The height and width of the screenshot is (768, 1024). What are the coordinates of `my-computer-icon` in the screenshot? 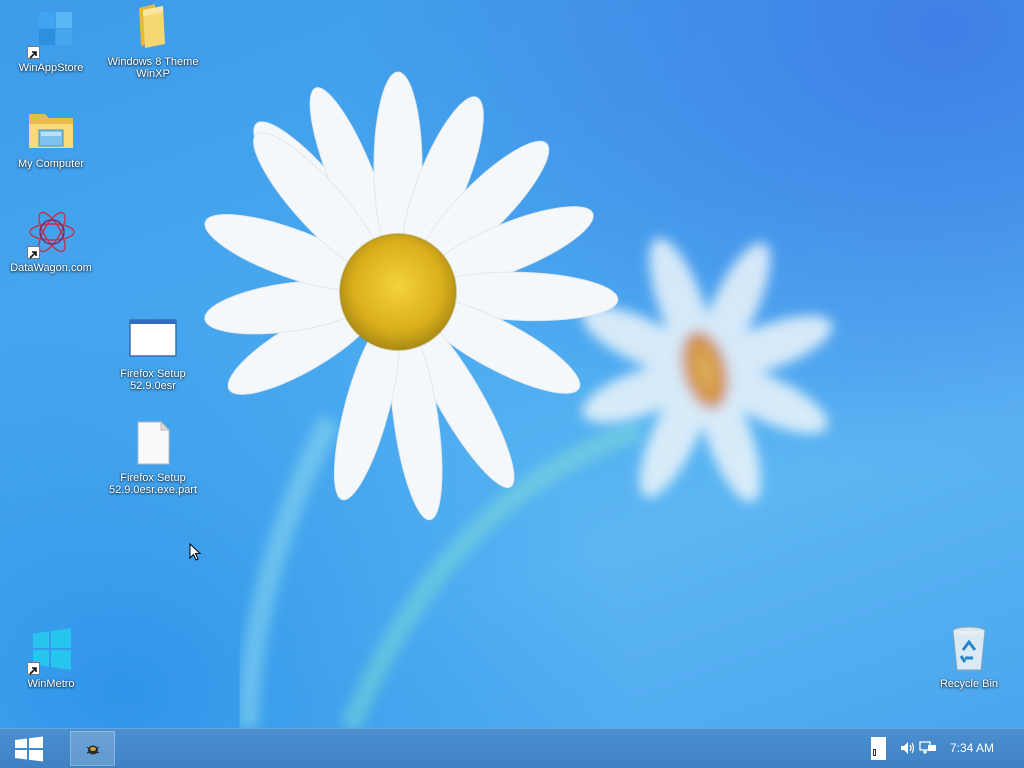 It's located at (51, 130).